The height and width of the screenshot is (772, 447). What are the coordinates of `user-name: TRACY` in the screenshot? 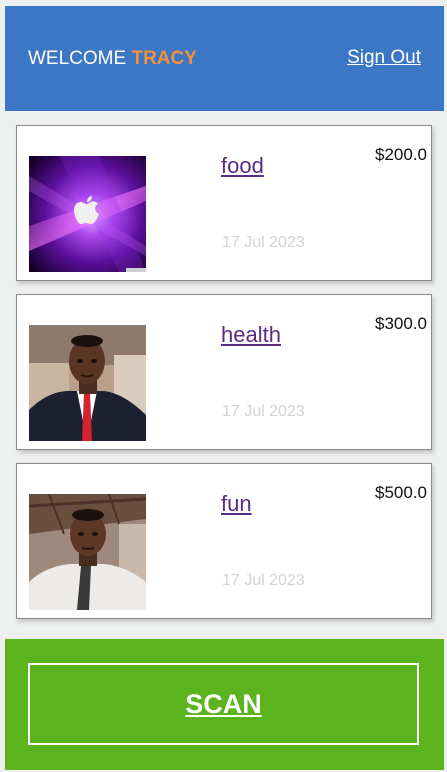 It's located at (164, 58).